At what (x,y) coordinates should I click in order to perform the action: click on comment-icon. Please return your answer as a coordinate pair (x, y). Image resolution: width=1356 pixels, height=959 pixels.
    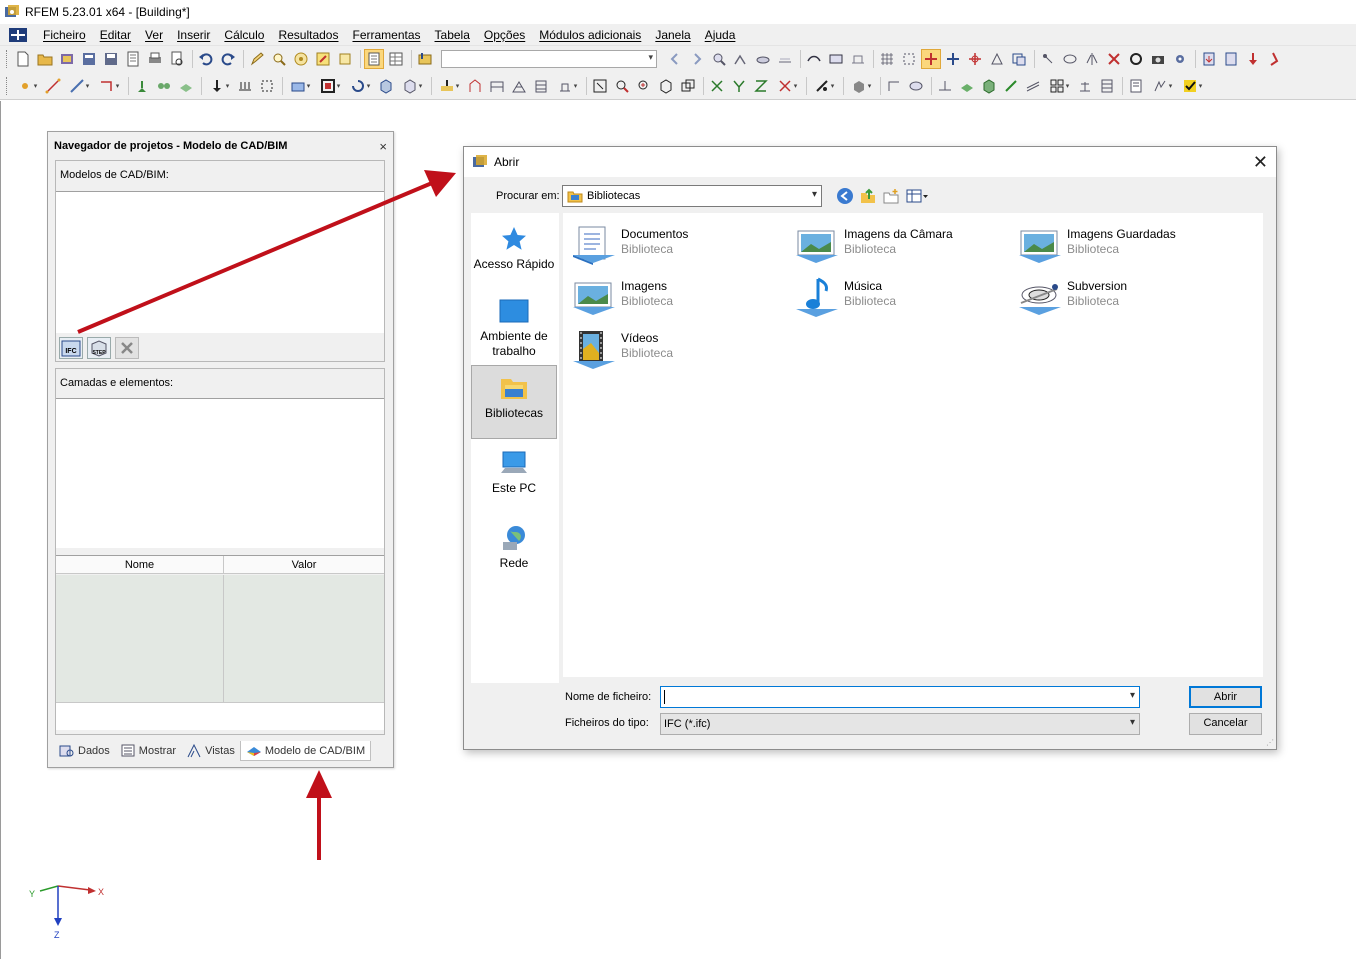
    Looking at the image, I should click on (916, 86).